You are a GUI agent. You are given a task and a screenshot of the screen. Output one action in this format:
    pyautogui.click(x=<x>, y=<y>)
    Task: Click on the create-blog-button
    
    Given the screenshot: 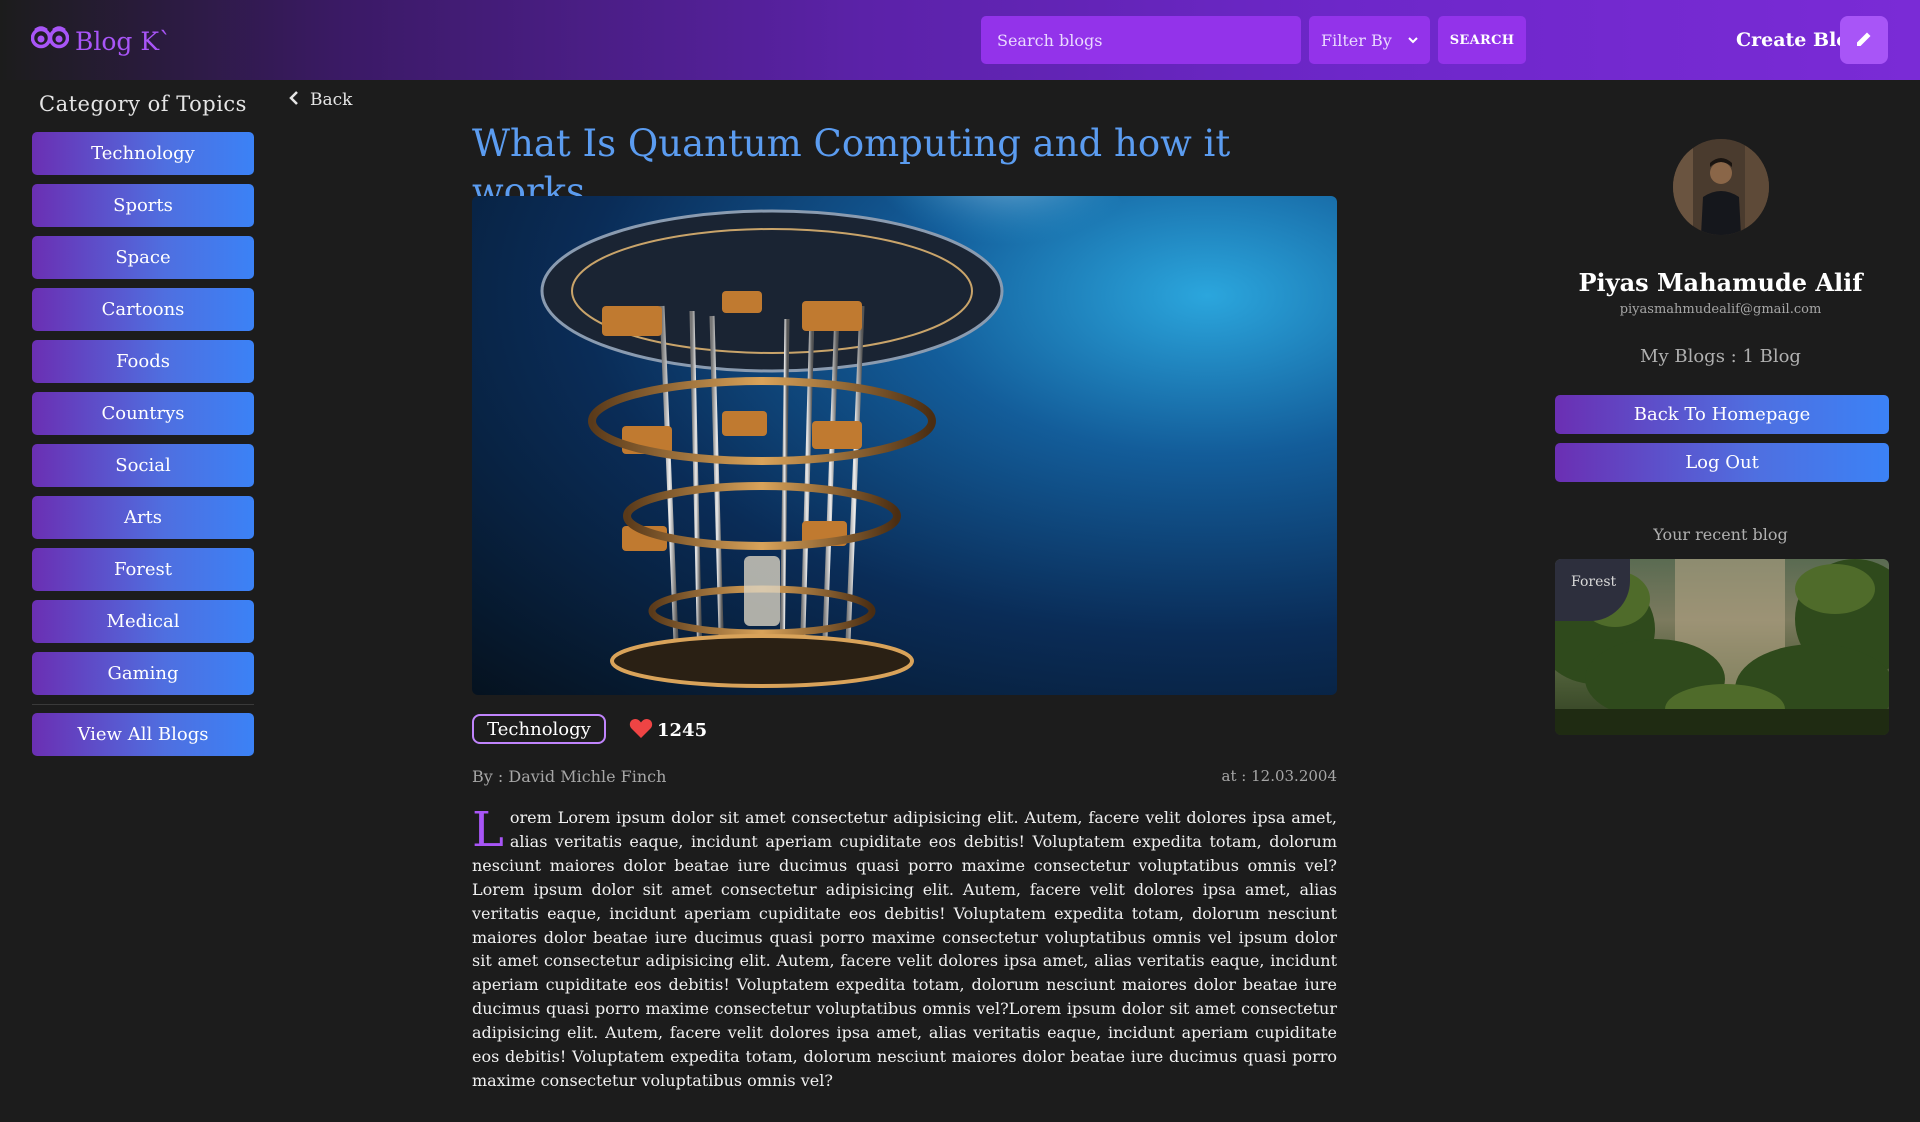 What is the action you would take?
    pyautogui.click(x=1864, y=40)
    